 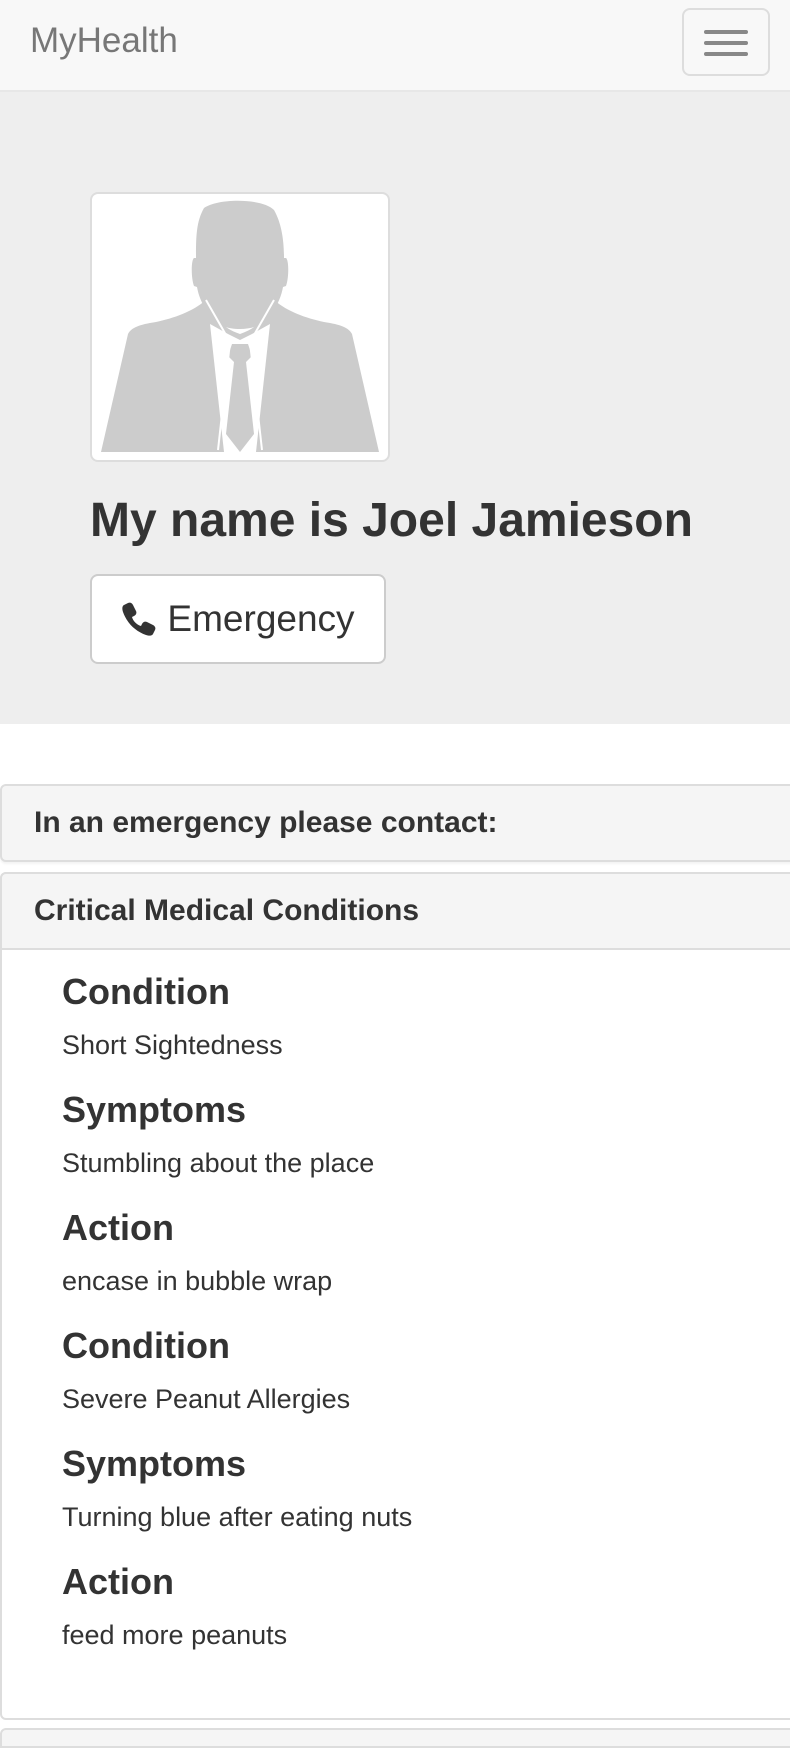 I want to click on menu-toggle-button, so click(x=726, y=42).